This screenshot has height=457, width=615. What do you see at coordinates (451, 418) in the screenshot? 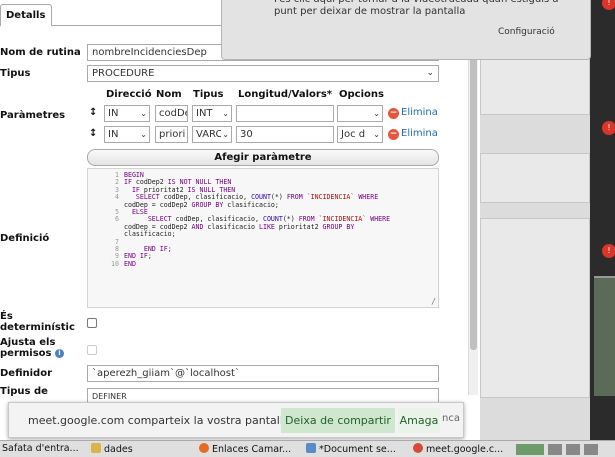
I see `obscured-button-text: nca` at bounding box center [451, 418].